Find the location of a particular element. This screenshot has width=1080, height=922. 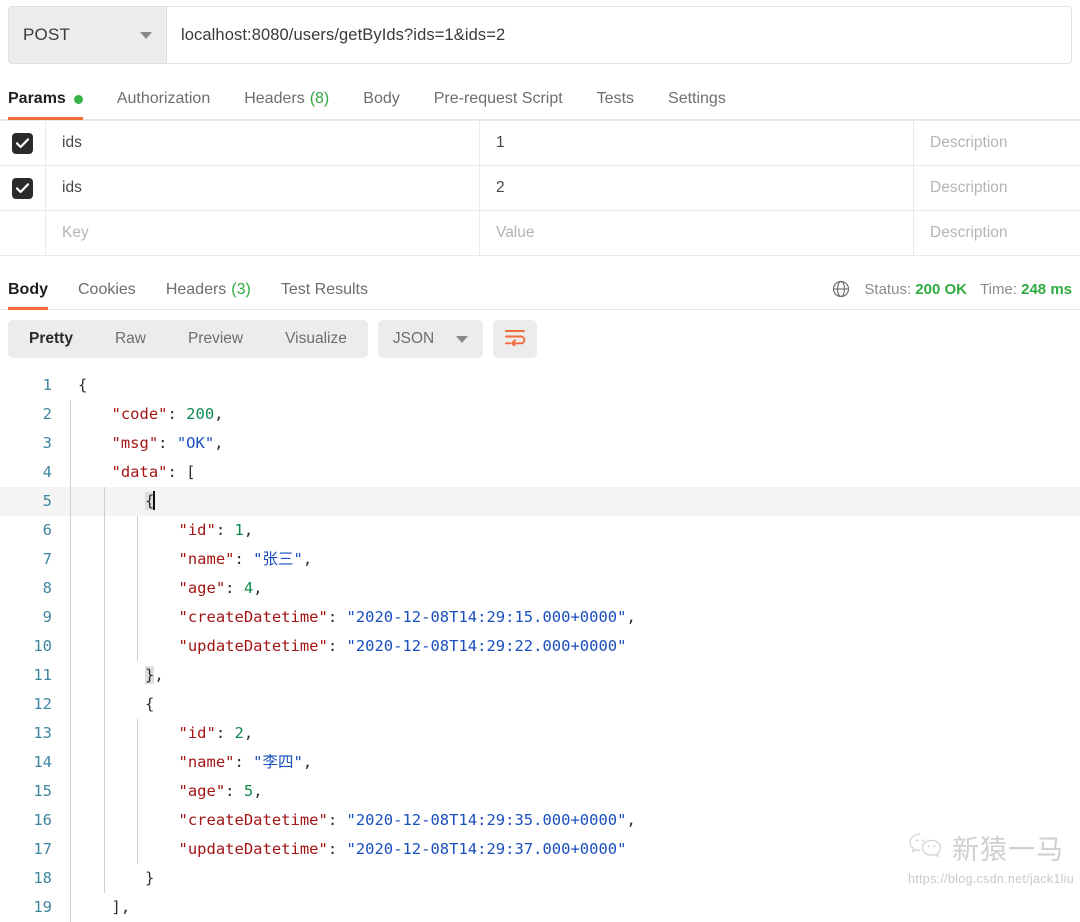

param-value-cell: Value is located at coordinates (697, 233).